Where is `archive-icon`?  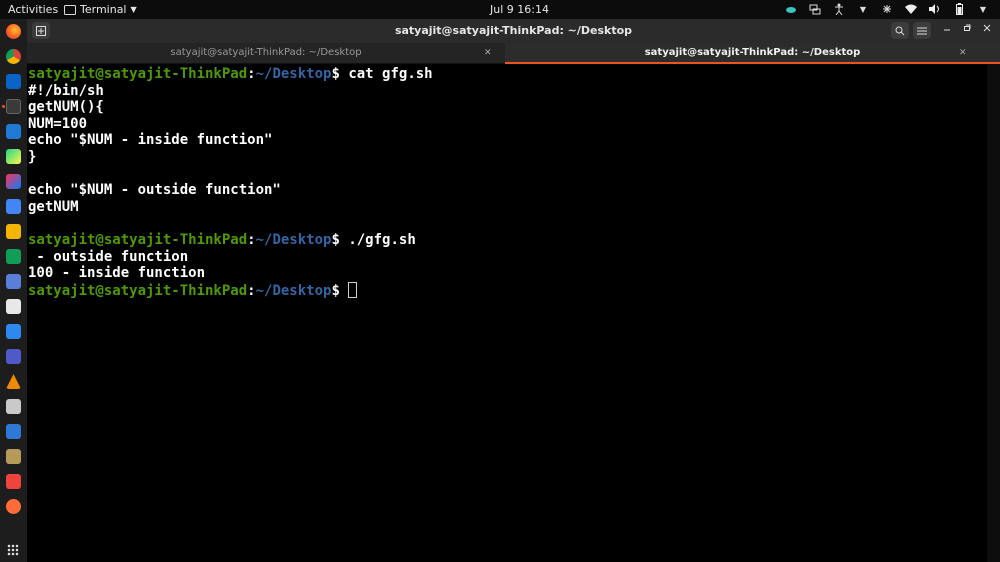 archive-icon is located at coordinates (13, 456).